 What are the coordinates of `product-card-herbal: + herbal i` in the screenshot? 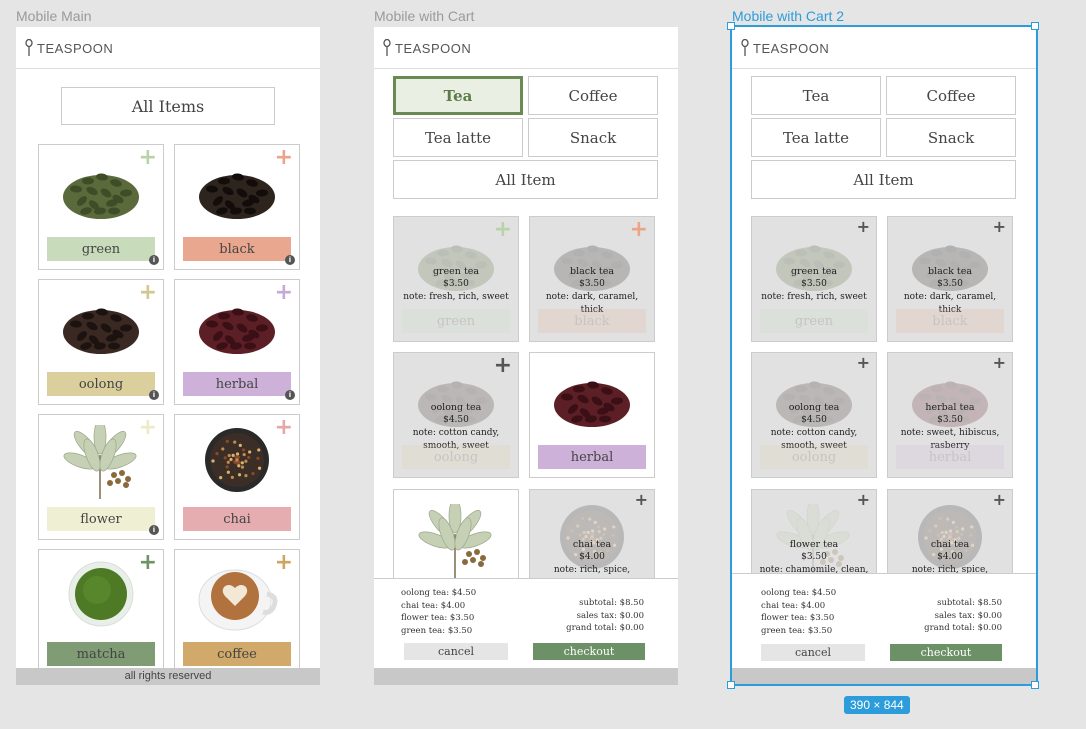 It's located at (237, 342).